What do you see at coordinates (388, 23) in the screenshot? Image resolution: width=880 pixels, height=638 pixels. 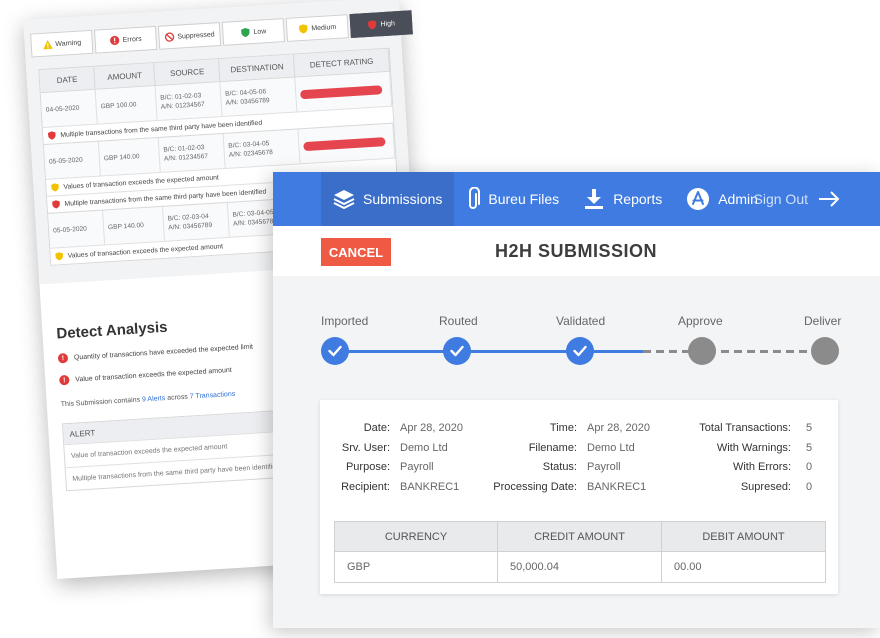 I see `filter-tab-label: High` at bounding box center [388, 23].